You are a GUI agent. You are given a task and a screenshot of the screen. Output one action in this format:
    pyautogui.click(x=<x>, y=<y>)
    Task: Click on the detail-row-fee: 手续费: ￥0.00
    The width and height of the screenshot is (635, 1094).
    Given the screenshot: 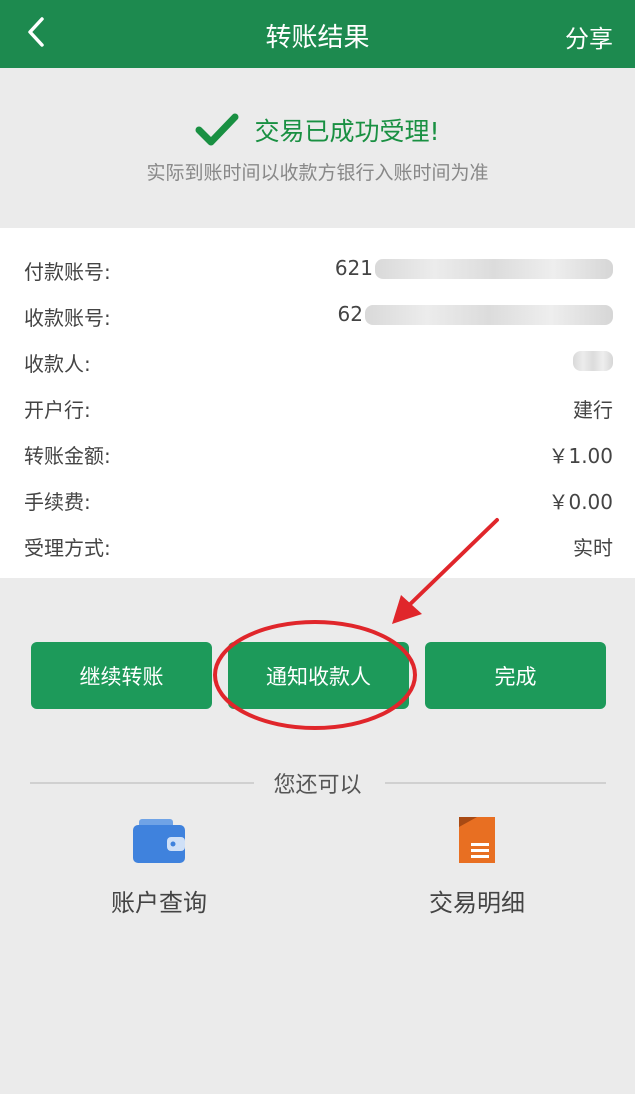 What is the action you would take?
    pyautogui.click(x=318, y=500)
    